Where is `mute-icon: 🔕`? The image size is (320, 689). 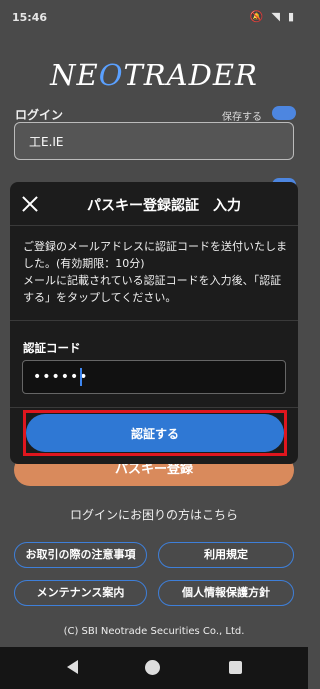
mute-icon: 🔕 is located at coordinates (256, 16).